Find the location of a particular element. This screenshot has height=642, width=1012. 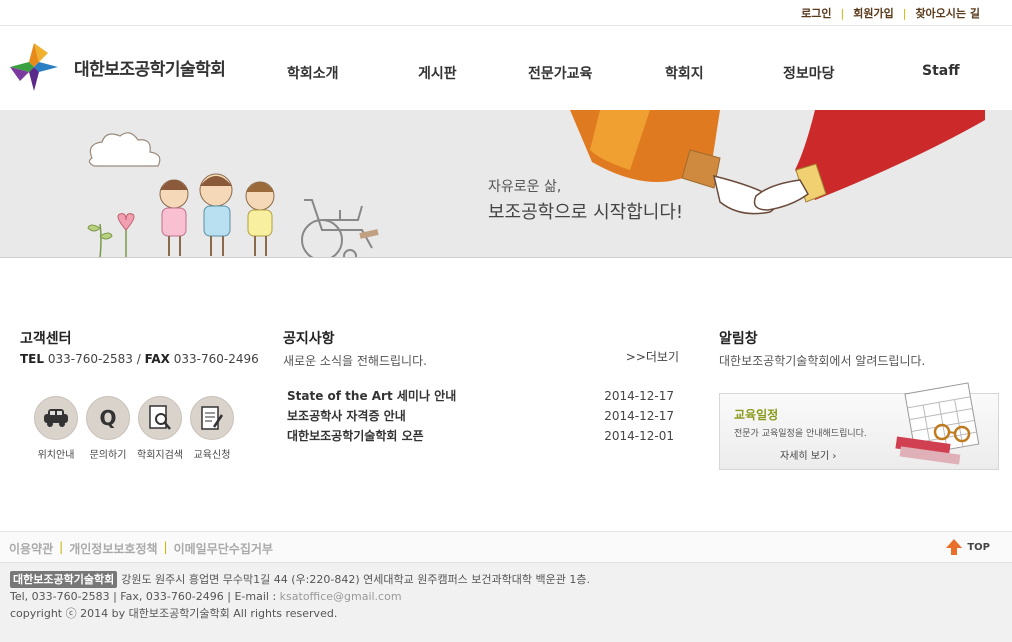

signup-link: 회원가입 is located at coordinates (873, 13).